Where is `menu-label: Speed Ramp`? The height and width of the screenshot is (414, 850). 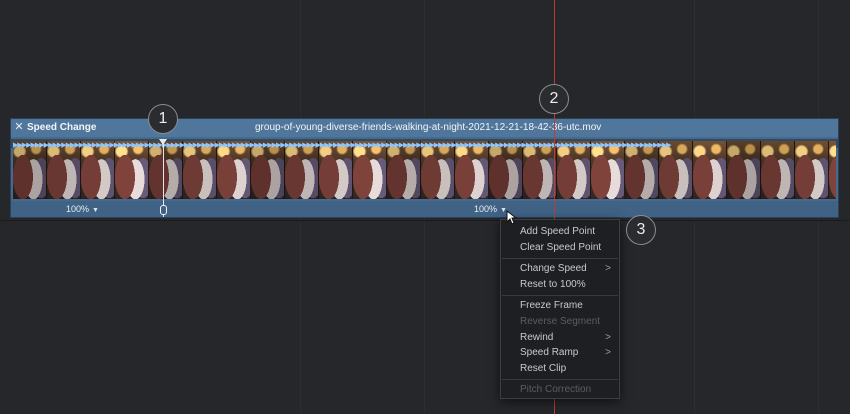
menu-label: Speed Ramp is located at coordinates (549, 353).